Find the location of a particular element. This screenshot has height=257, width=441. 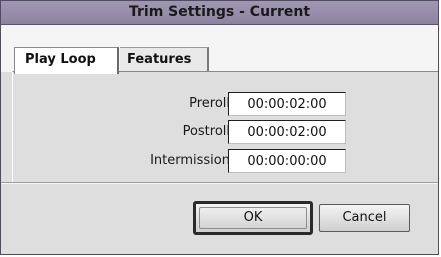

postroll-field is located at coordinates (287, 132).